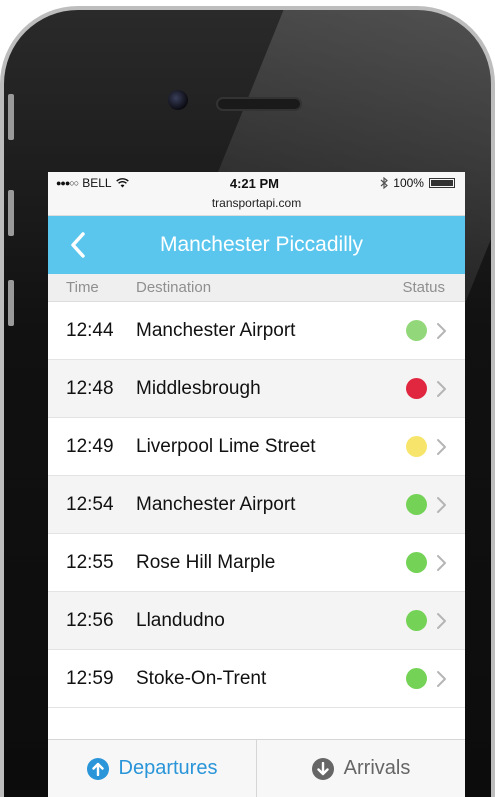 This screenshot has width=495, height=797. Describe the element at coordinates (226, 446) in the screenshot. I see `departure-destination: Liverpool Lime Street` at that location.